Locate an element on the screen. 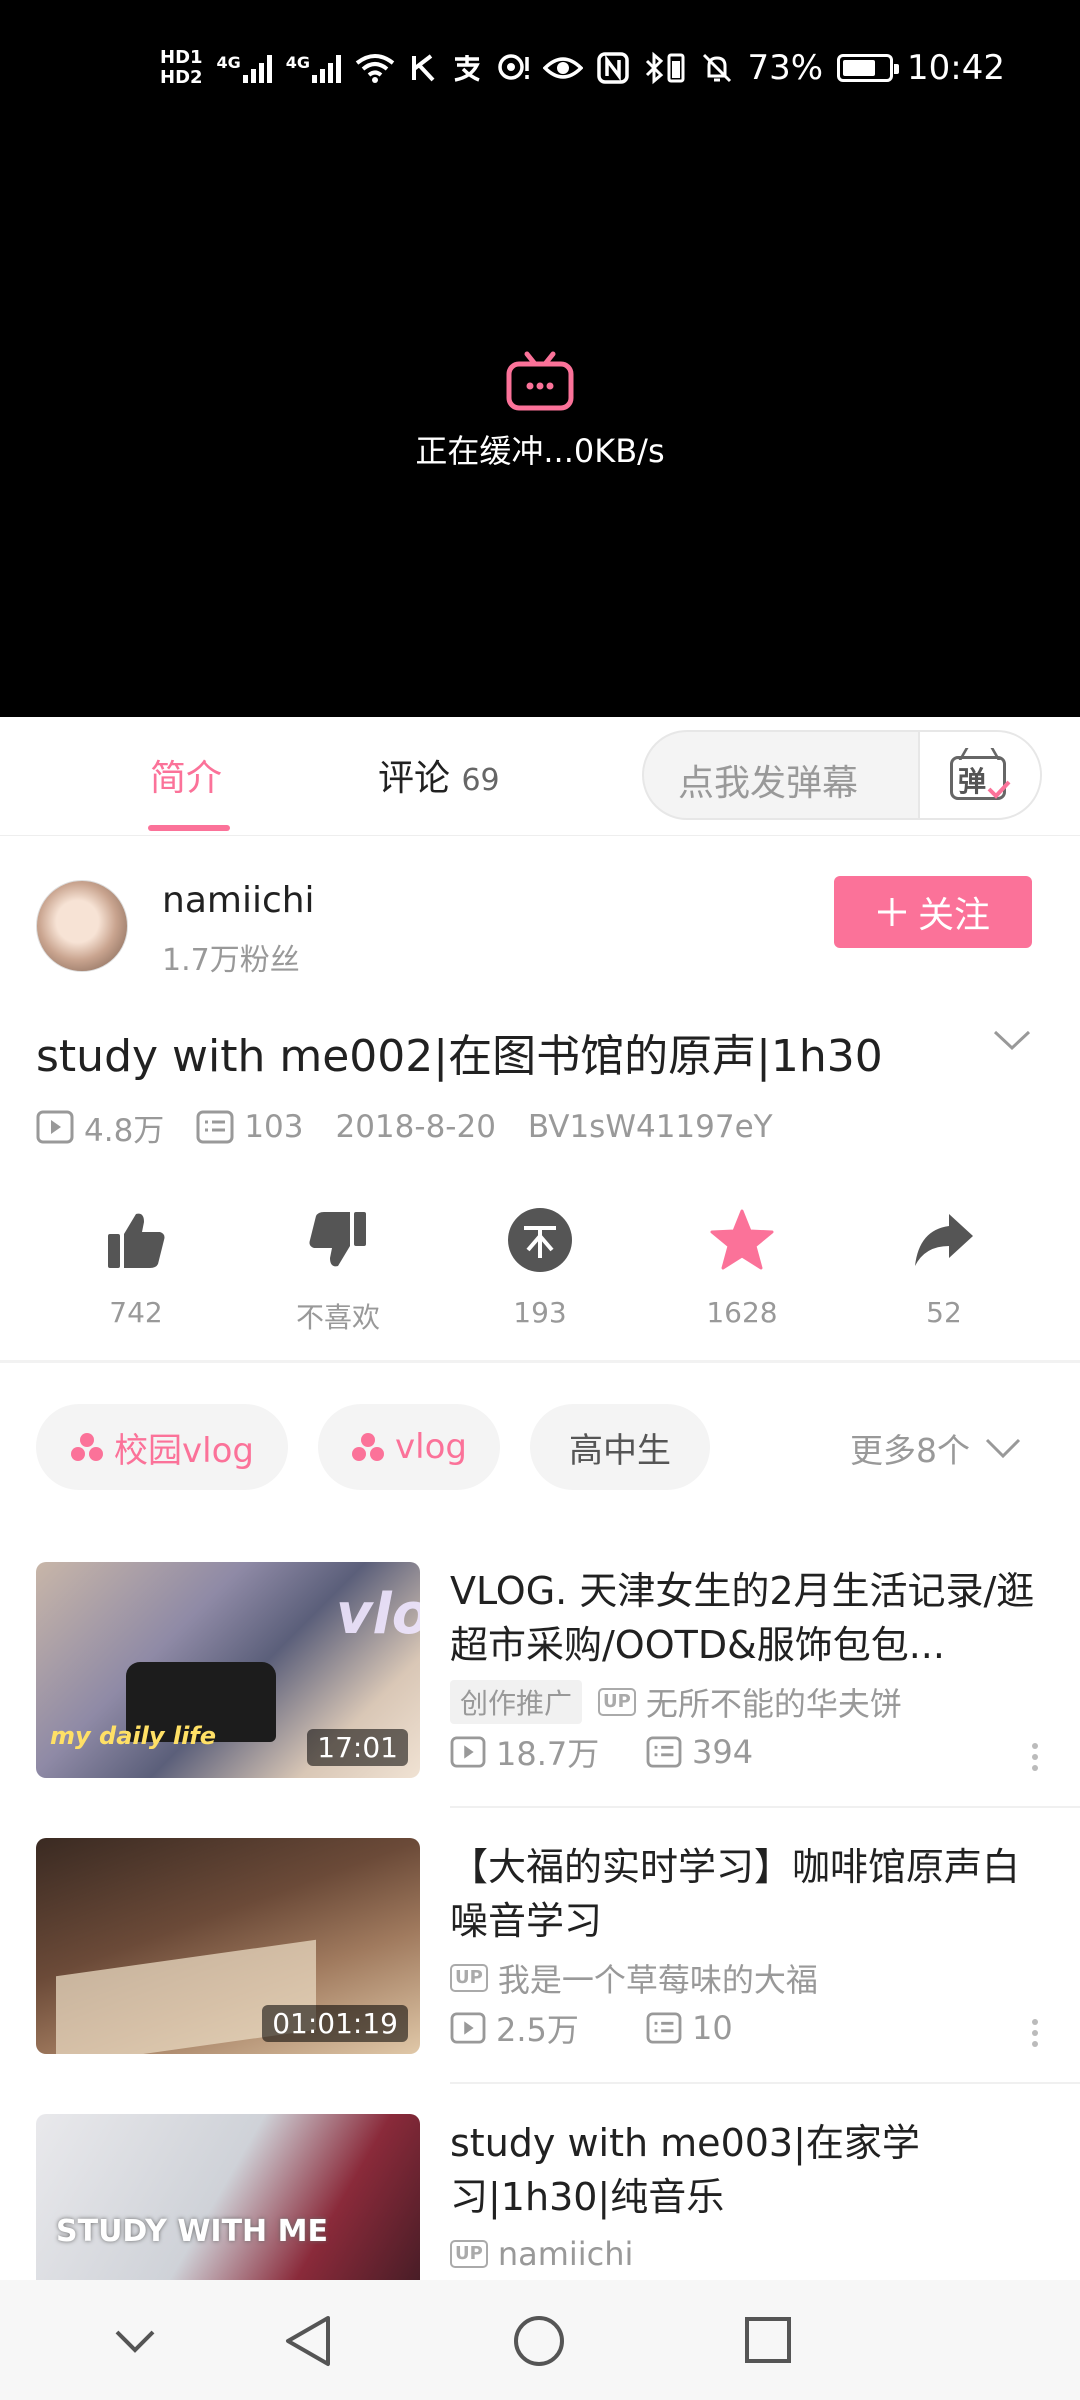 Image resolution: width=1080 pixels, height=2400 pixels. view-count: 4.8万 is located at coordinates (124, 1130).